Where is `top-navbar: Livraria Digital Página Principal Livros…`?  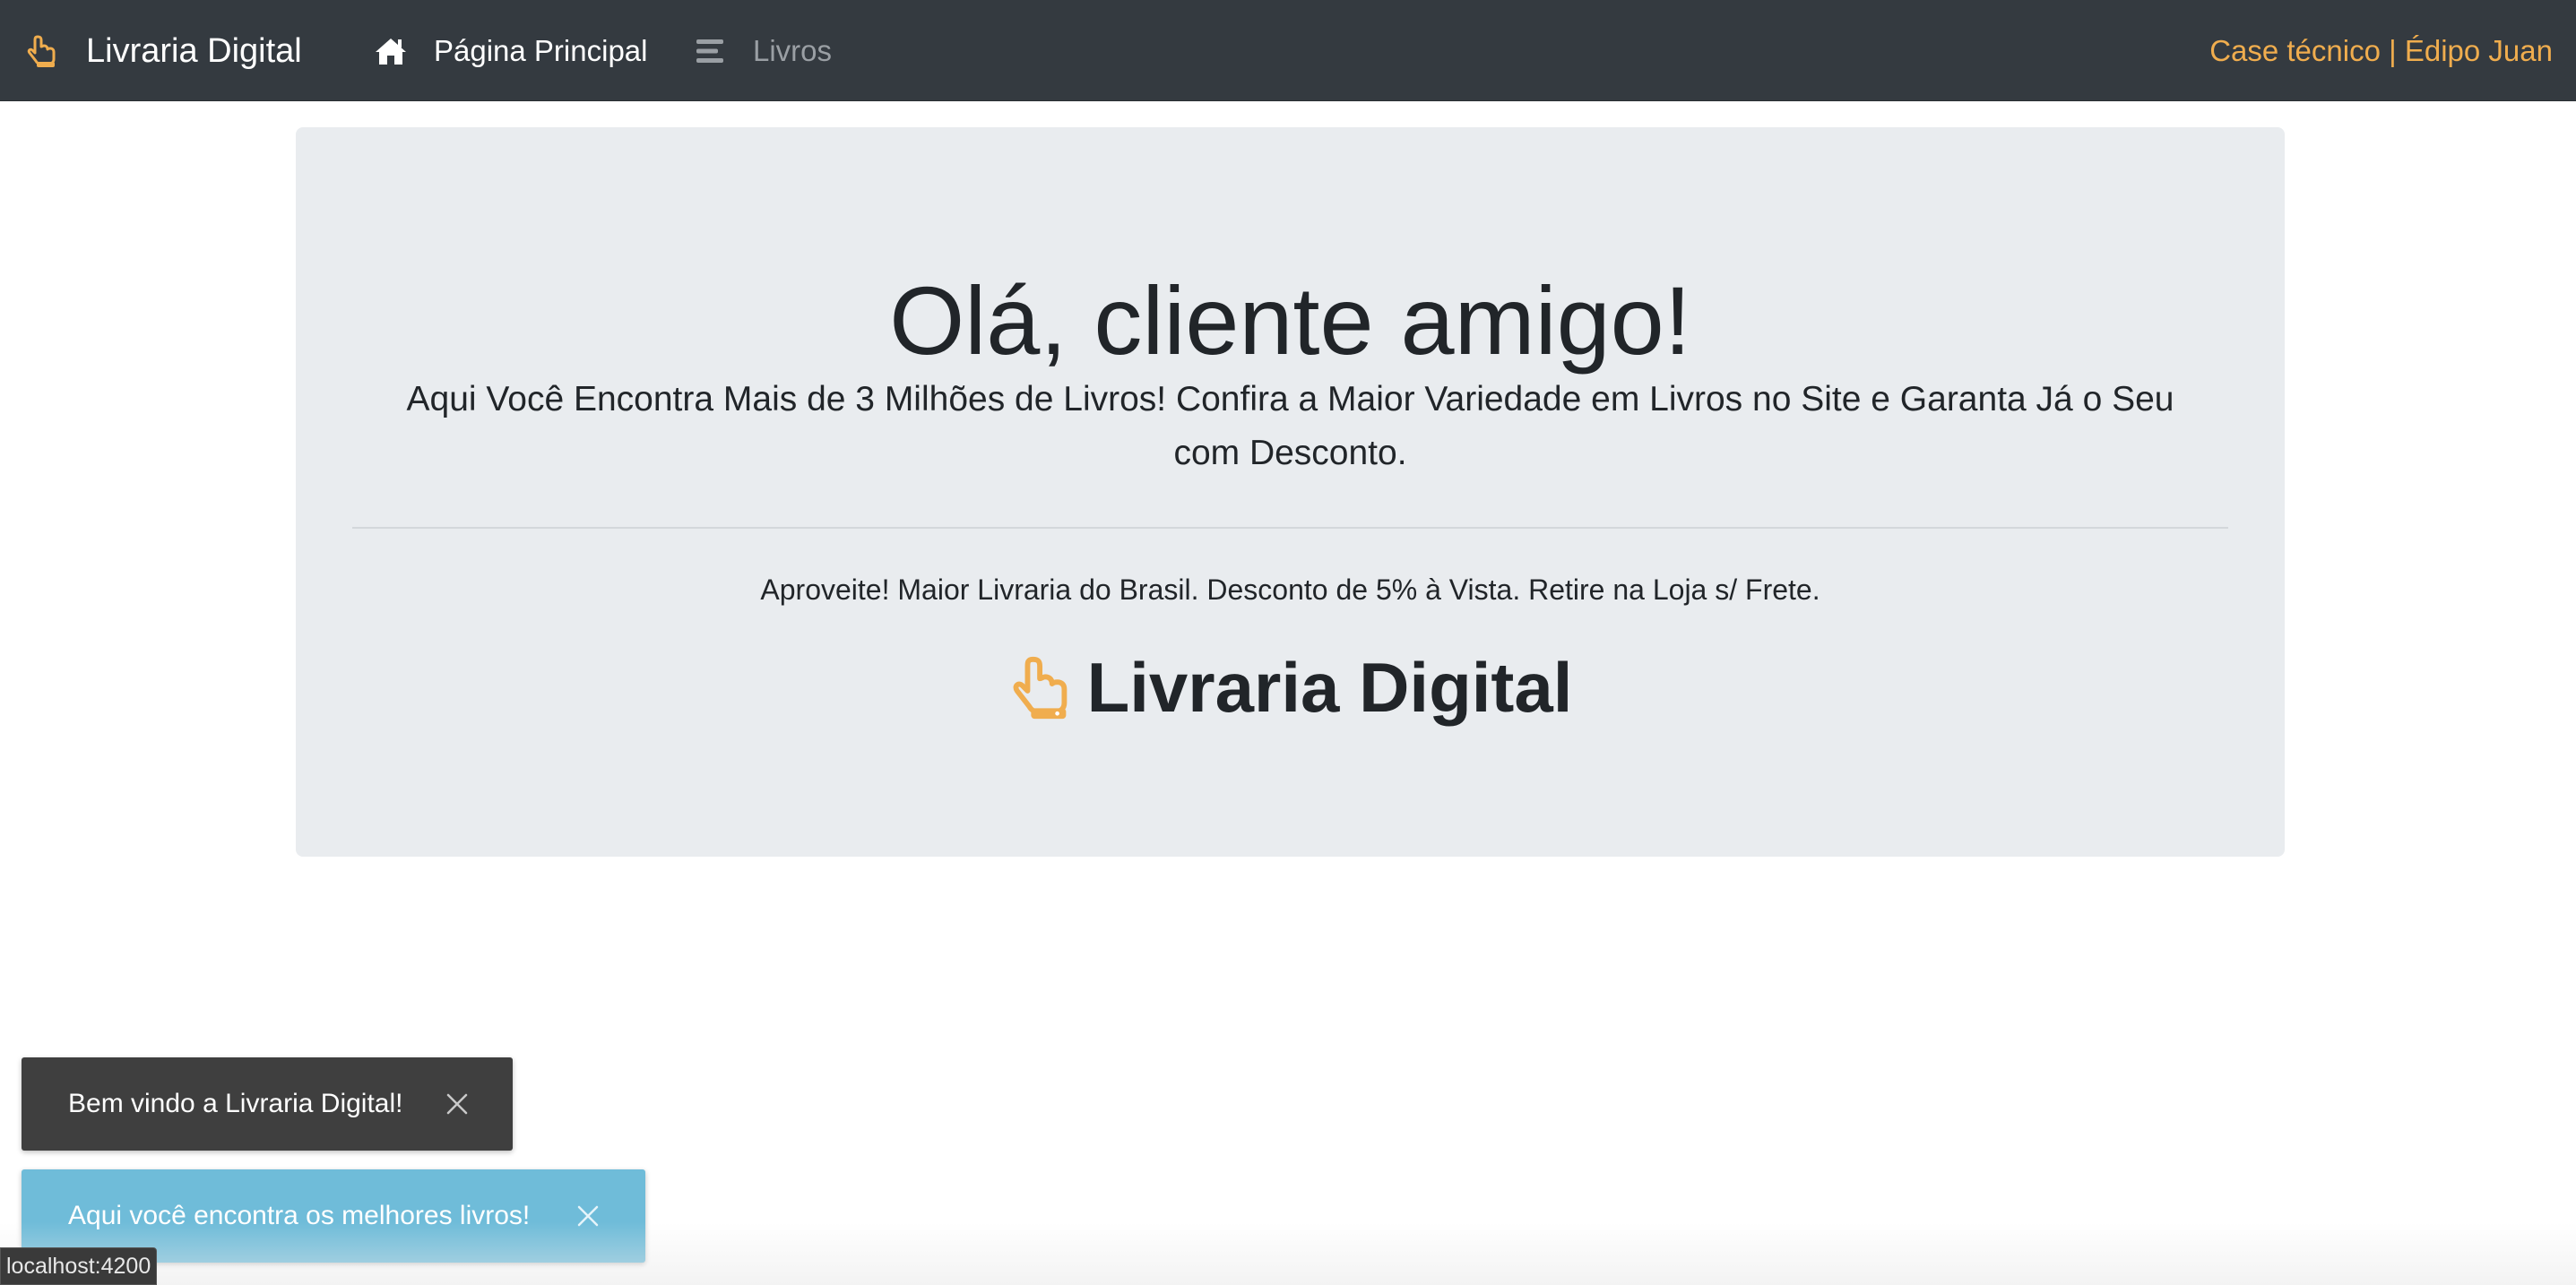
top-navbar: Livraria Digital Página Principal Livros… is located at coordinates (1288, 51).